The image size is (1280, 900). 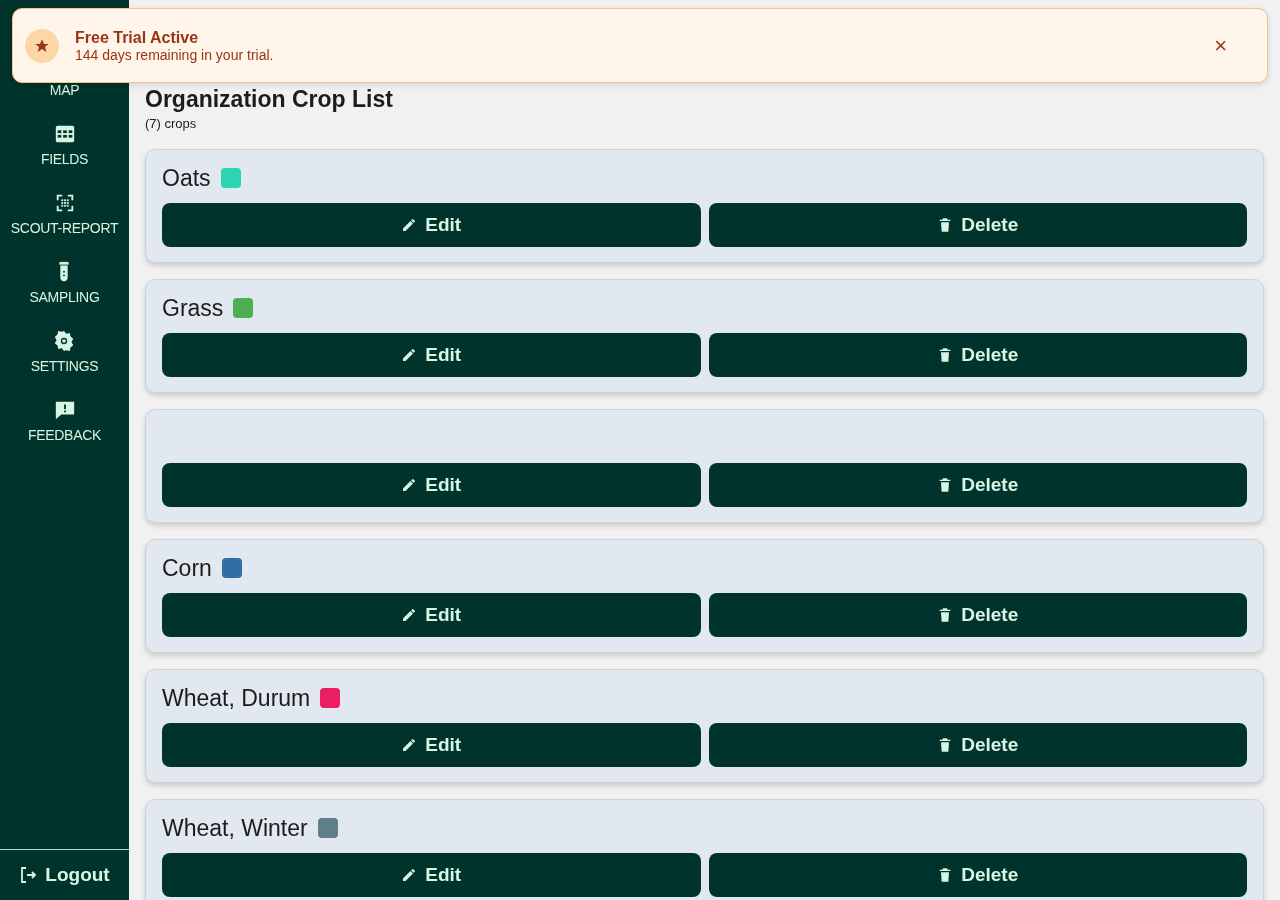 I want to click on page-title: Organization Crop List, so click(x=269, y=100).